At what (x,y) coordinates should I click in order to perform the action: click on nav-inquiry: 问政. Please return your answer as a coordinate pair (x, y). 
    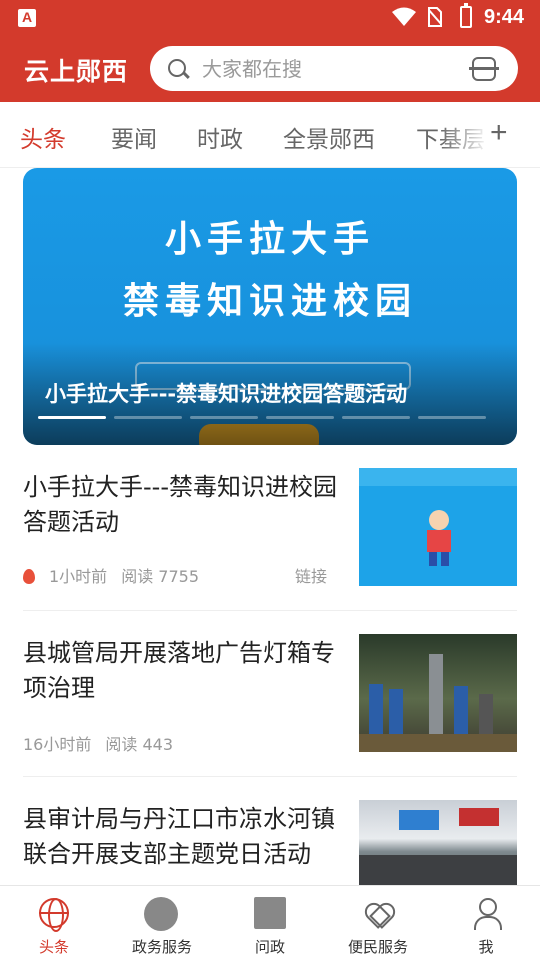
    Looking at the image, I should click on (270, 923).